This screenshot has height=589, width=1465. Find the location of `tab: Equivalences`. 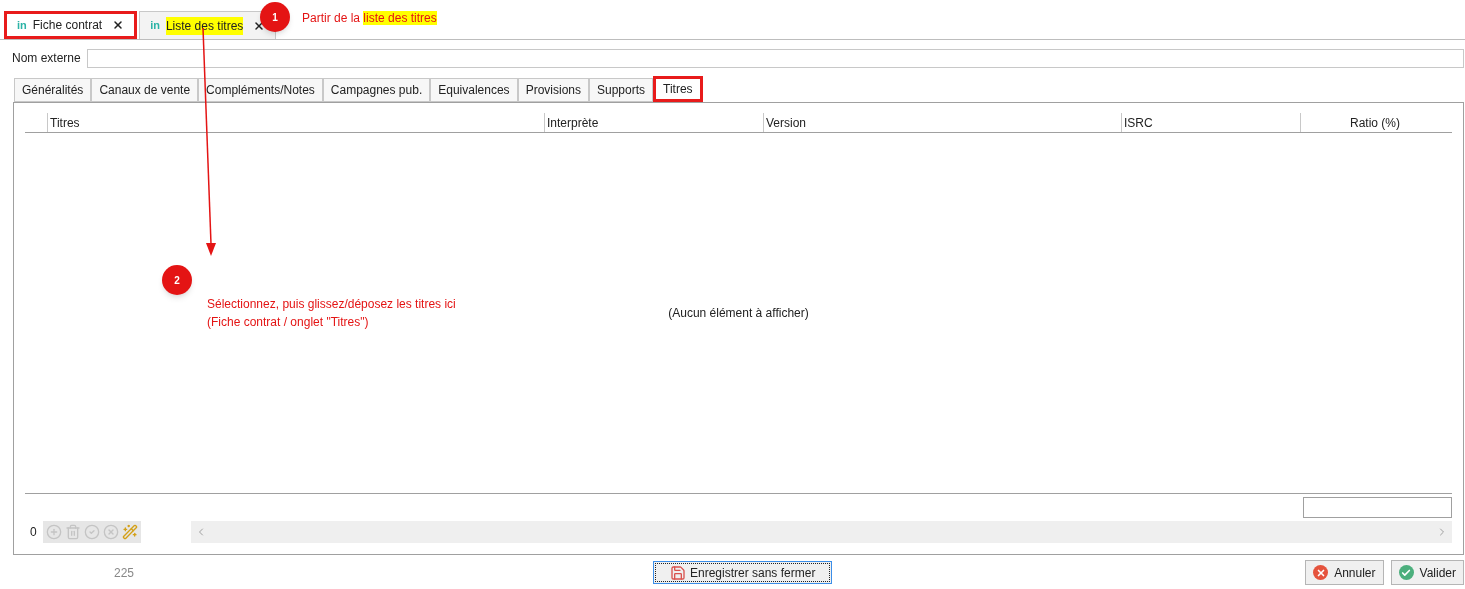

tab: Equivalences is located at coordinates (474, 90).